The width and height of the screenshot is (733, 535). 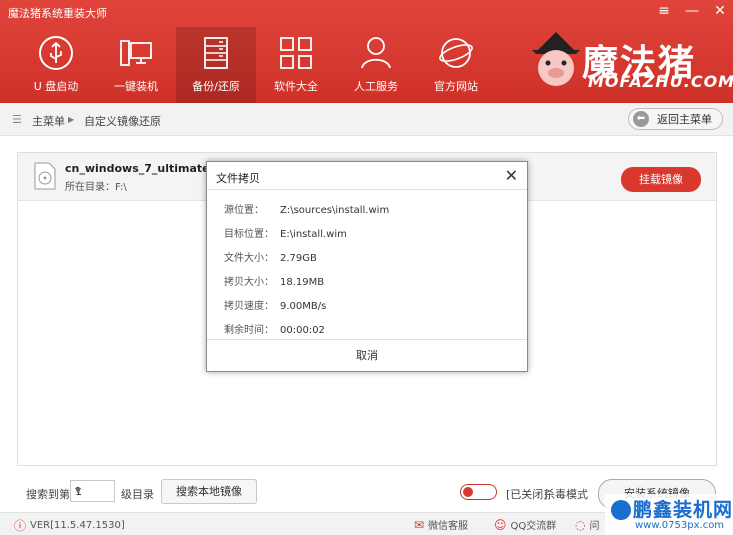 I want to click on minimize-icon: —, so click(x=692, y=11).